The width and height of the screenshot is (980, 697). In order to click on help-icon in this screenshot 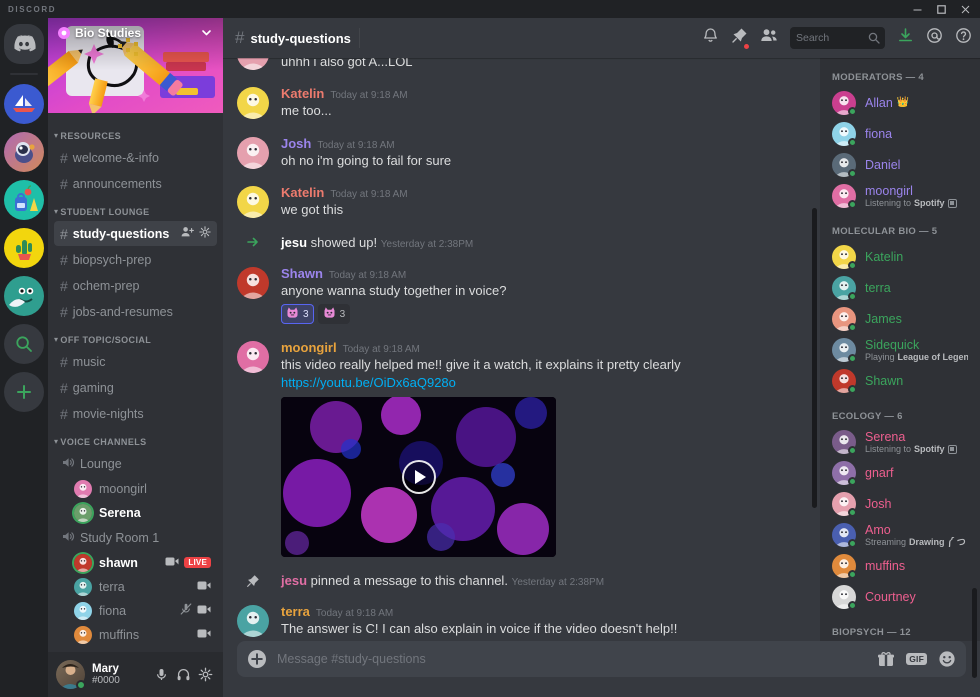, I will do `click(963, 38)`.